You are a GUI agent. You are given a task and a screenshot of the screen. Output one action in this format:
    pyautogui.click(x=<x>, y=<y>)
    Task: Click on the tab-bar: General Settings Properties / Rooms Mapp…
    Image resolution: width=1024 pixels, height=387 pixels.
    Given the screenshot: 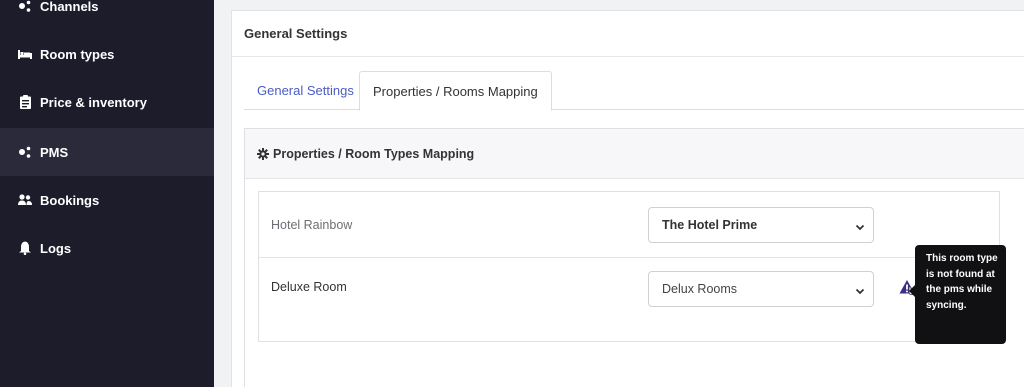 What is the action you would take?
    pyautogui.click(x=634, y=91)
    